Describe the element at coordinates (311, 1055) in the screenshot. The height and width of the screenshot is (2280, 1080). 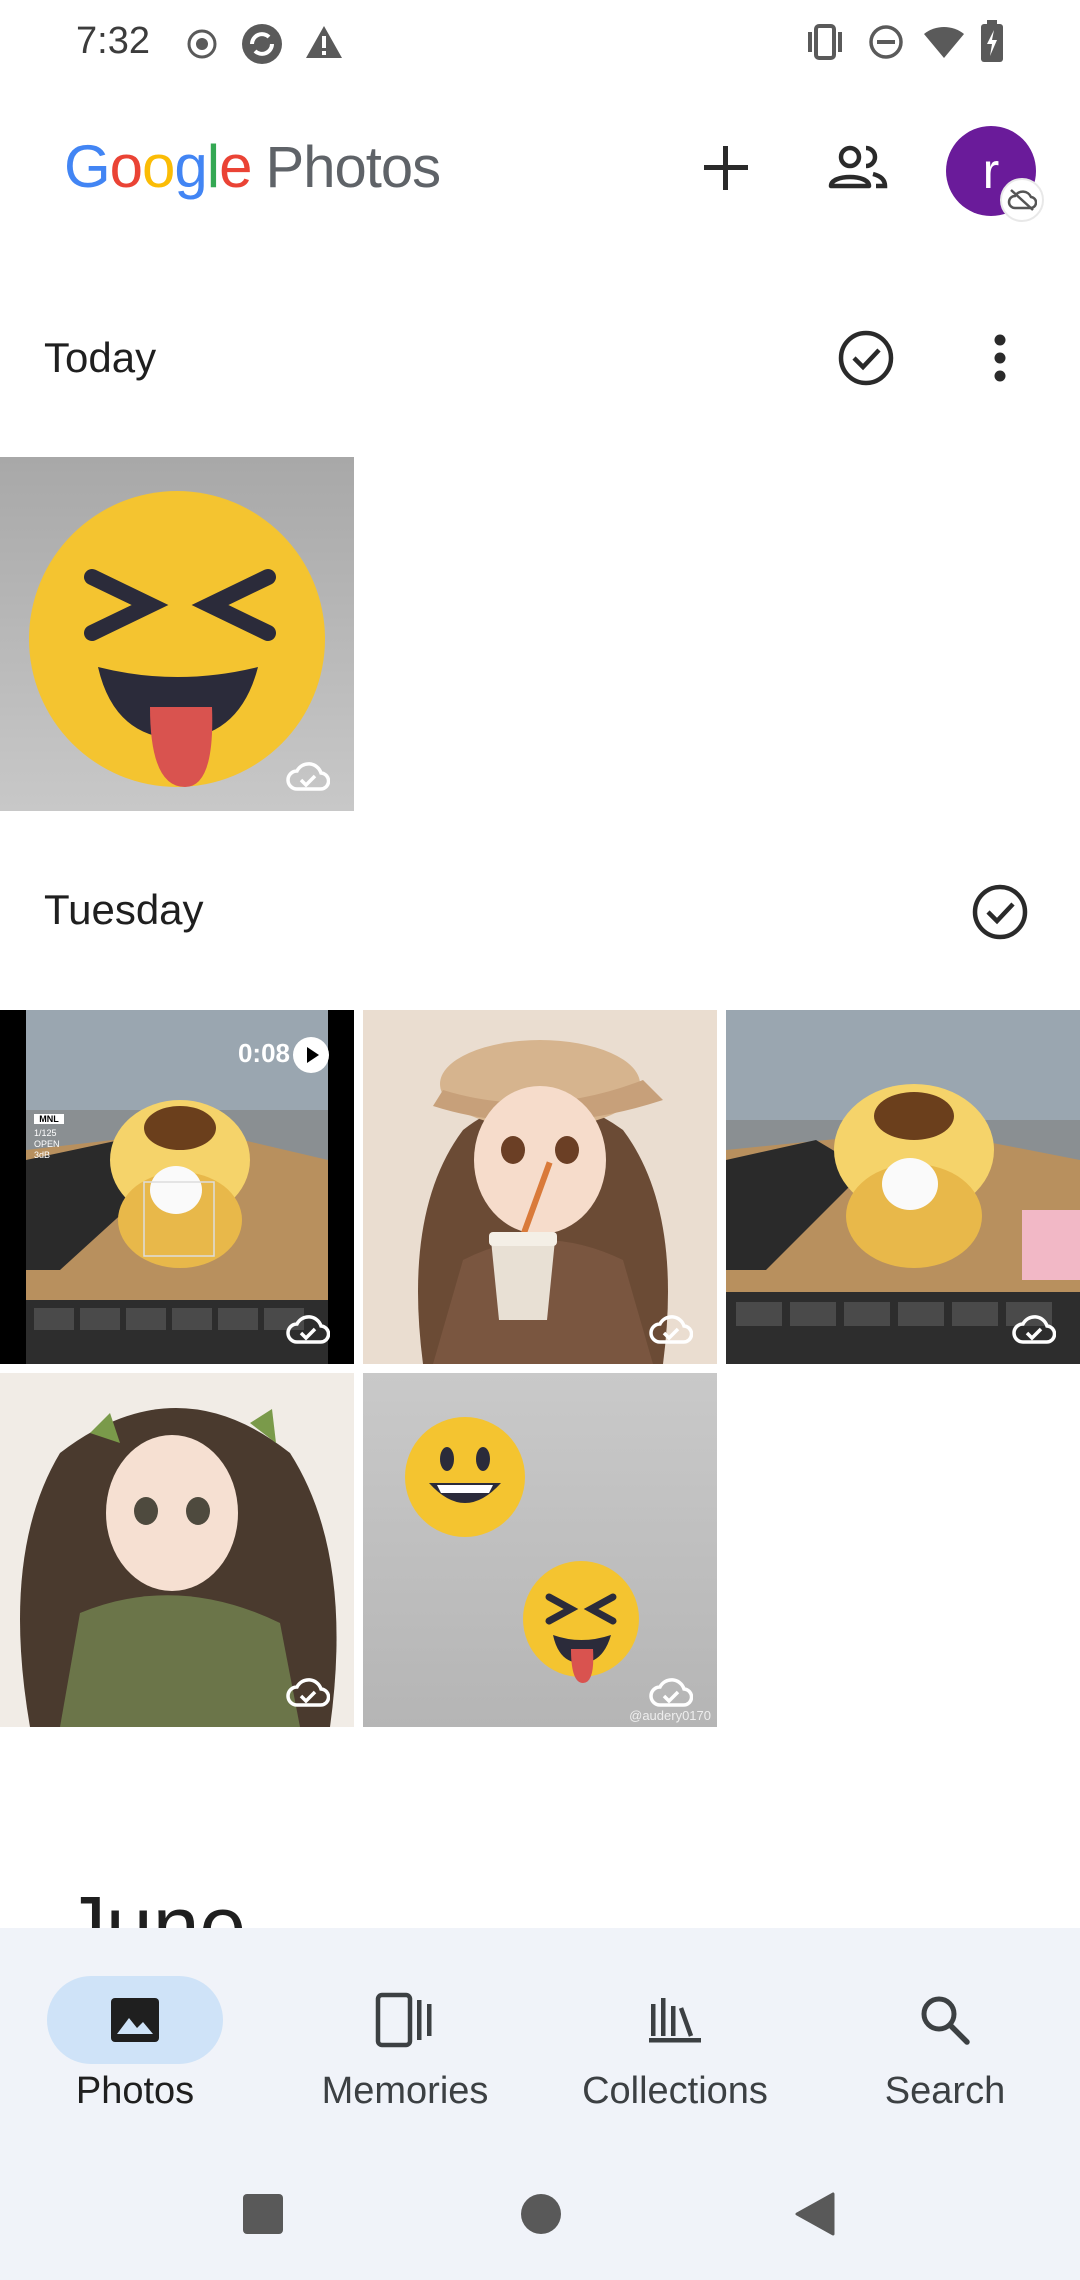
I see `play-icon` at that location.